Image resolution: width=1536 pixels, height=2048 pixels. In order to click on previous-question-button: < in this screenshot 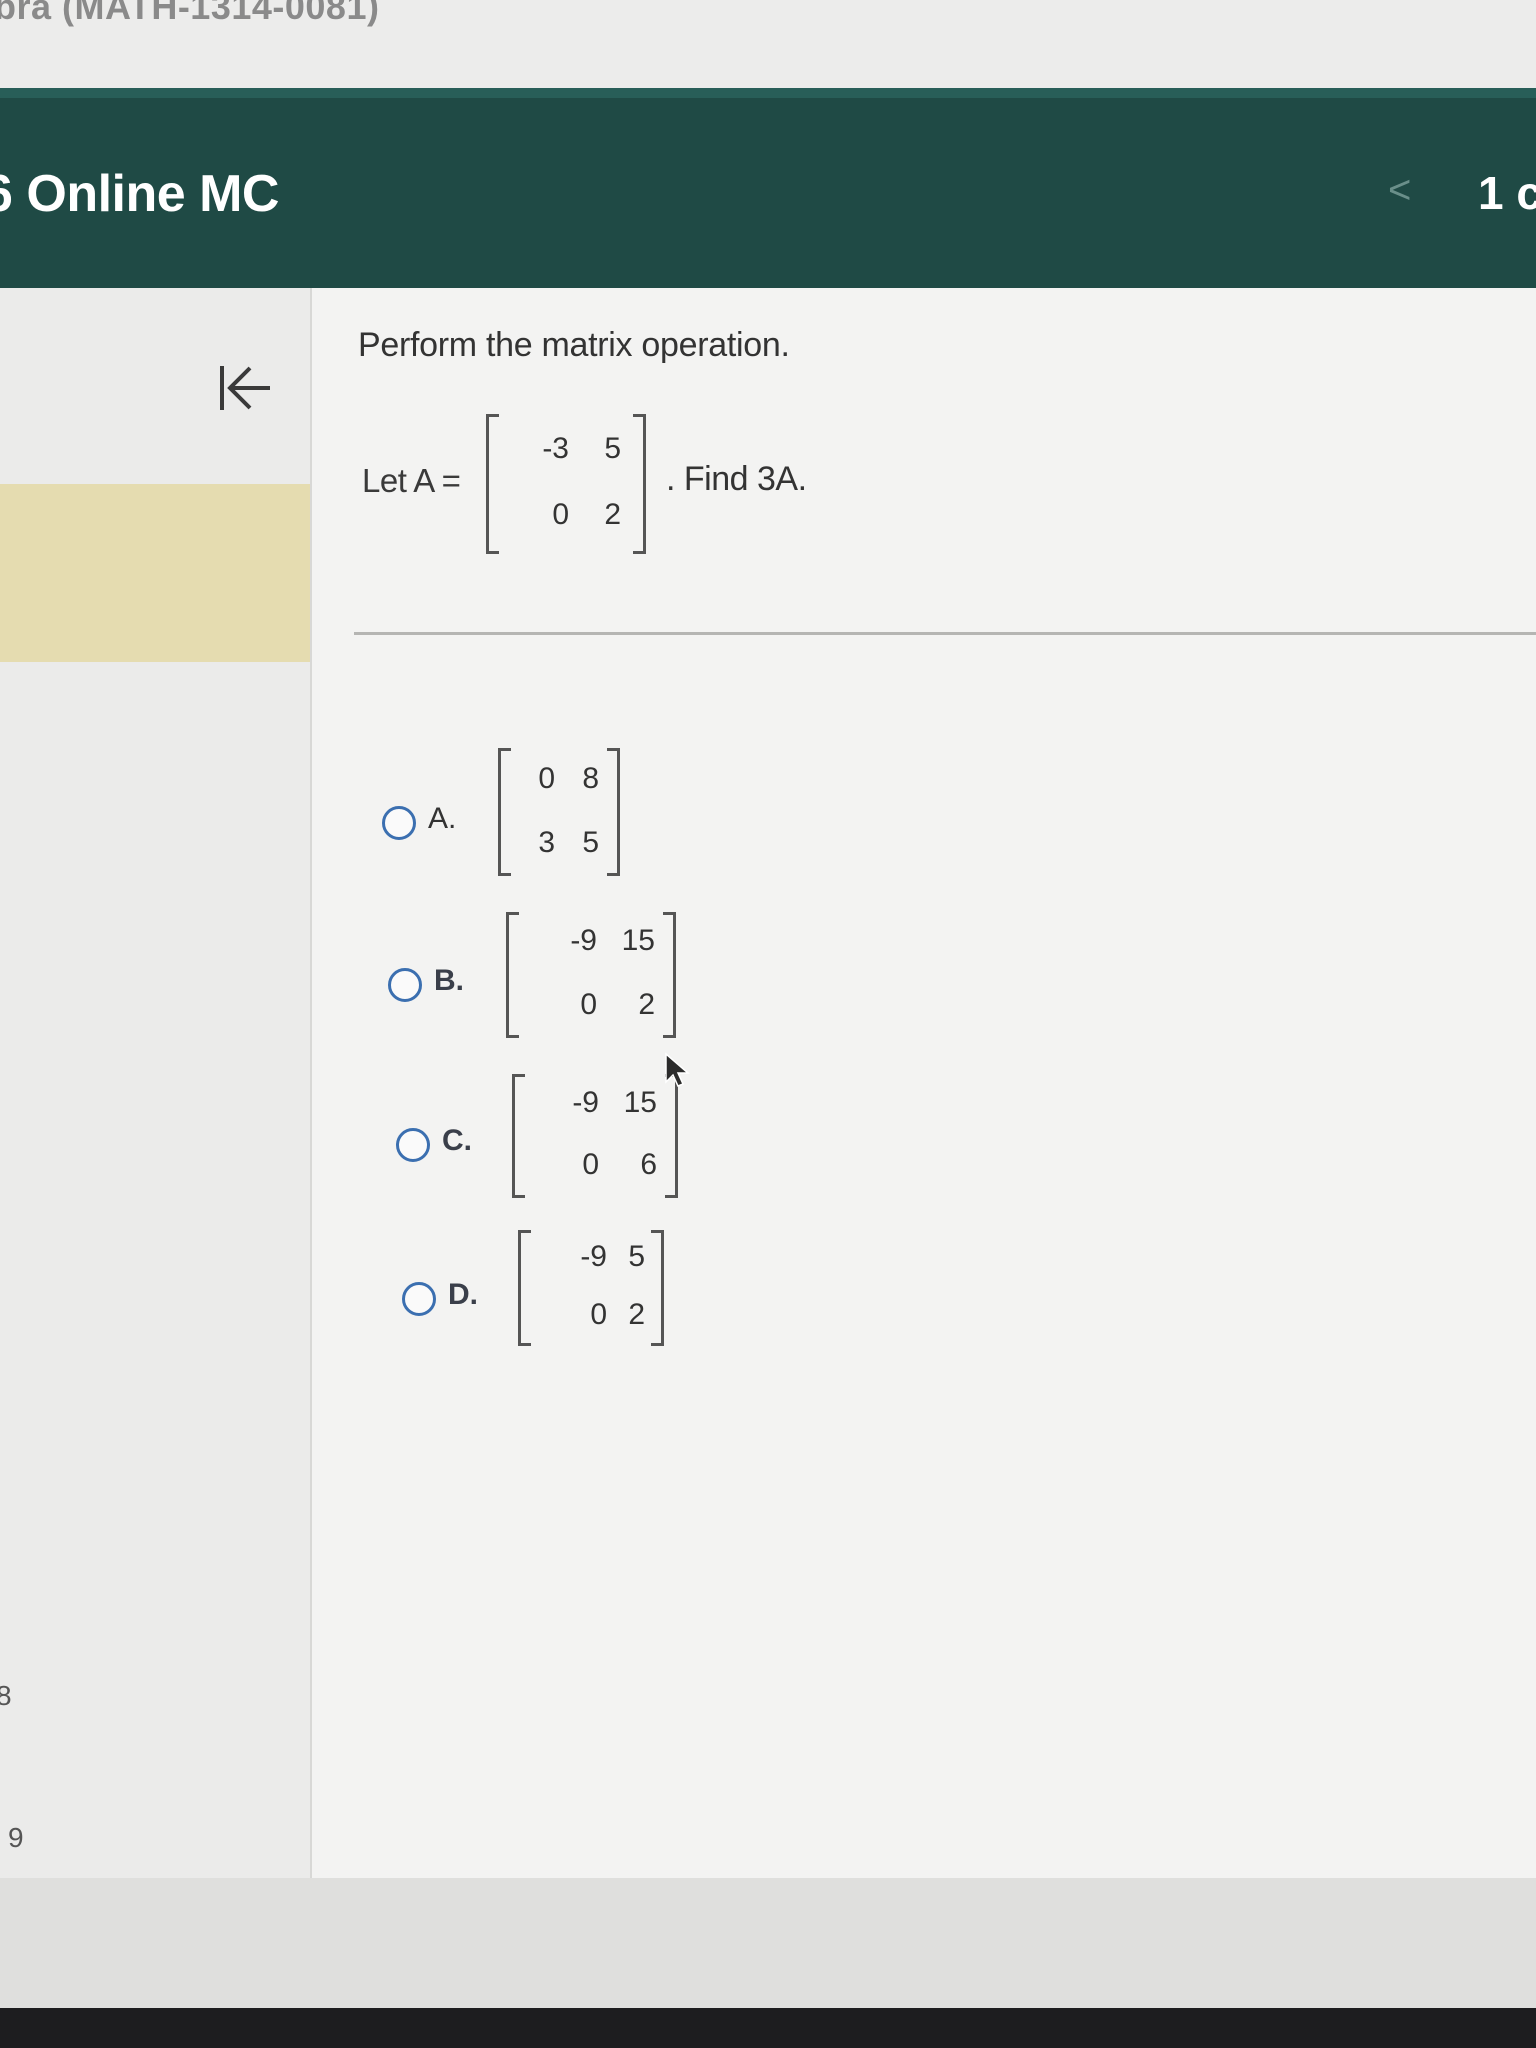, I will do `click(1399, 190)`.